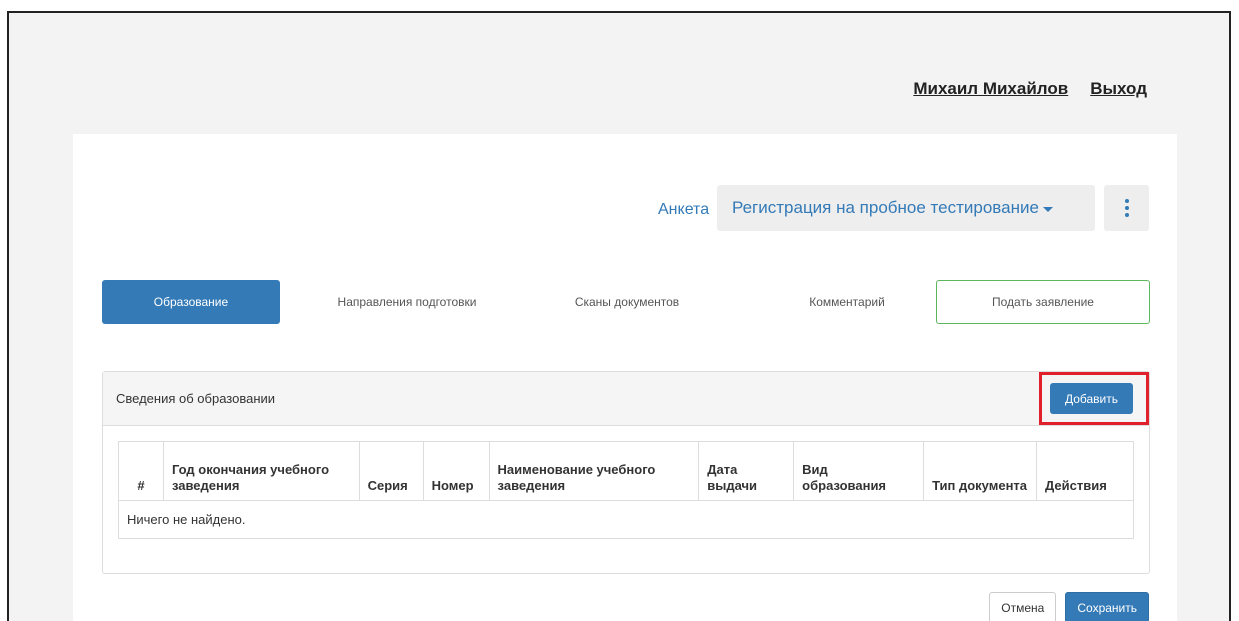 The image size is (1239, 621). Describe the element at coordinates (1107, 606) in the screenshot. I see `save-button: Сохранить` at that location.